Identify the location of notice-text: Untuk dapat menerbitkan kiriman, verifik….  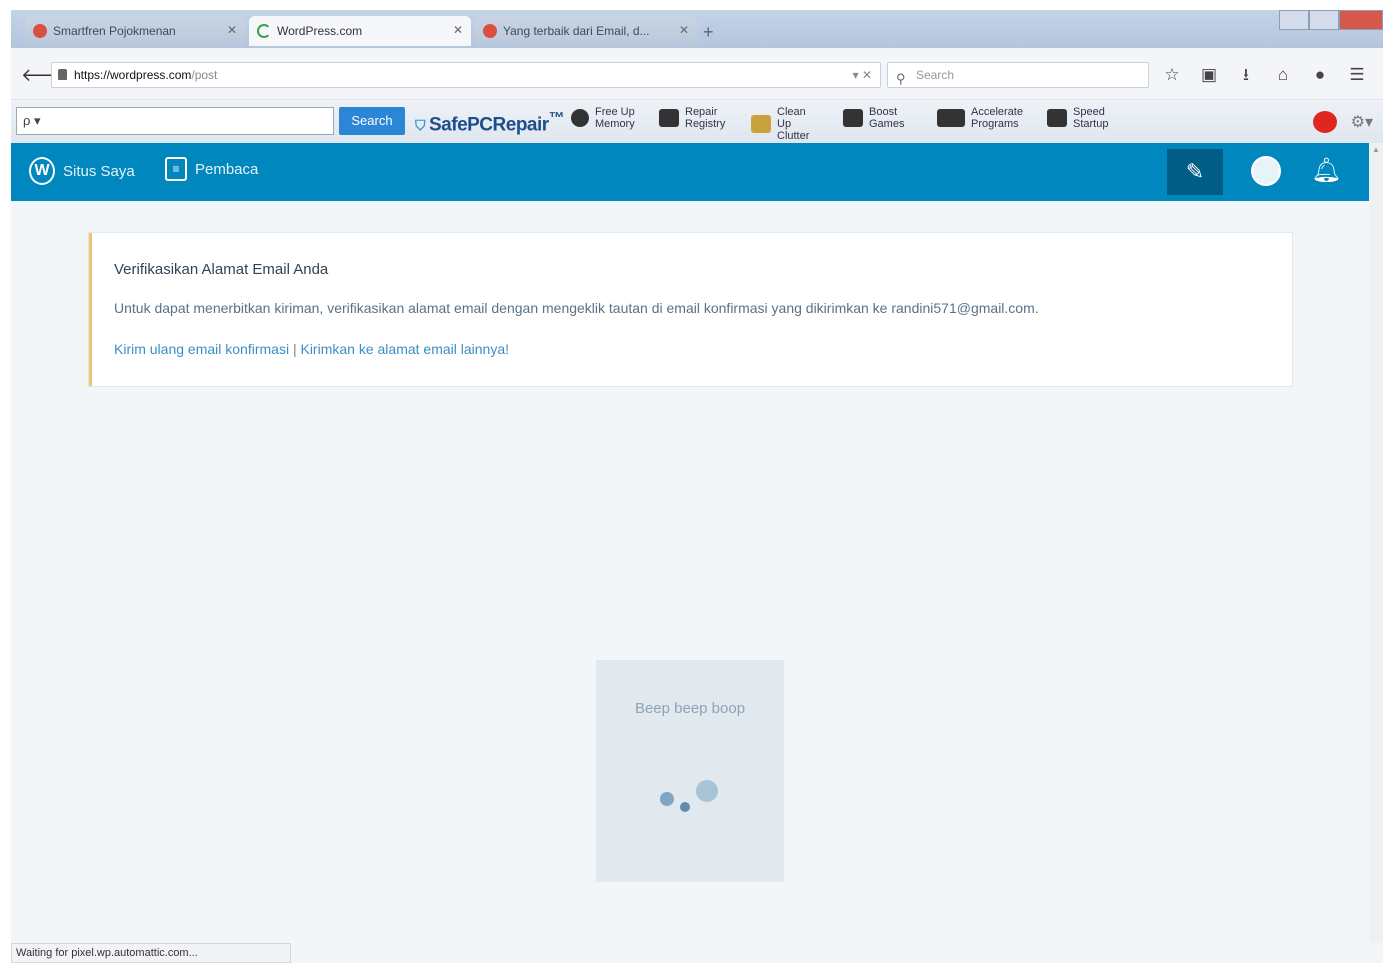
(576, 308).